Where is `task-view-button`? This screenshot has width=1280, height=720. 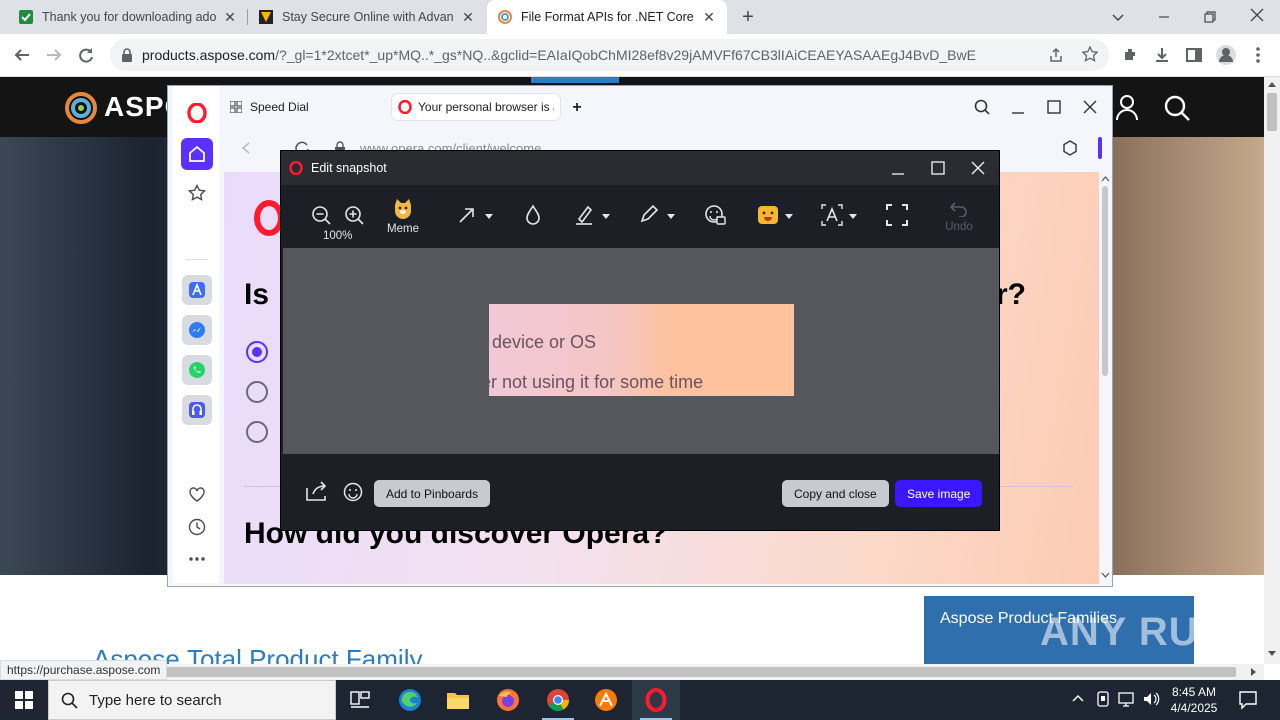 task-view-button is located at coordinates (360, 700).